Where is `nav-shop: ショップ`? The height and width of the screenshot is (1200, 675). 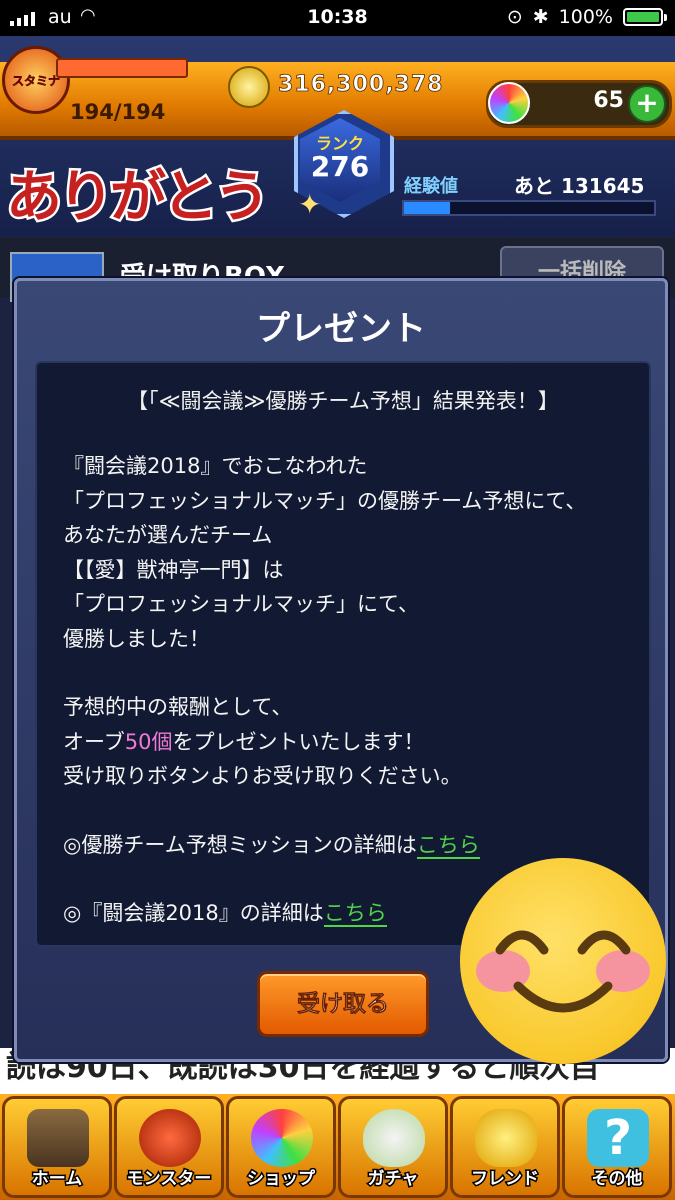 nav-shop: ショップ is located at coordinates (281, 1147).